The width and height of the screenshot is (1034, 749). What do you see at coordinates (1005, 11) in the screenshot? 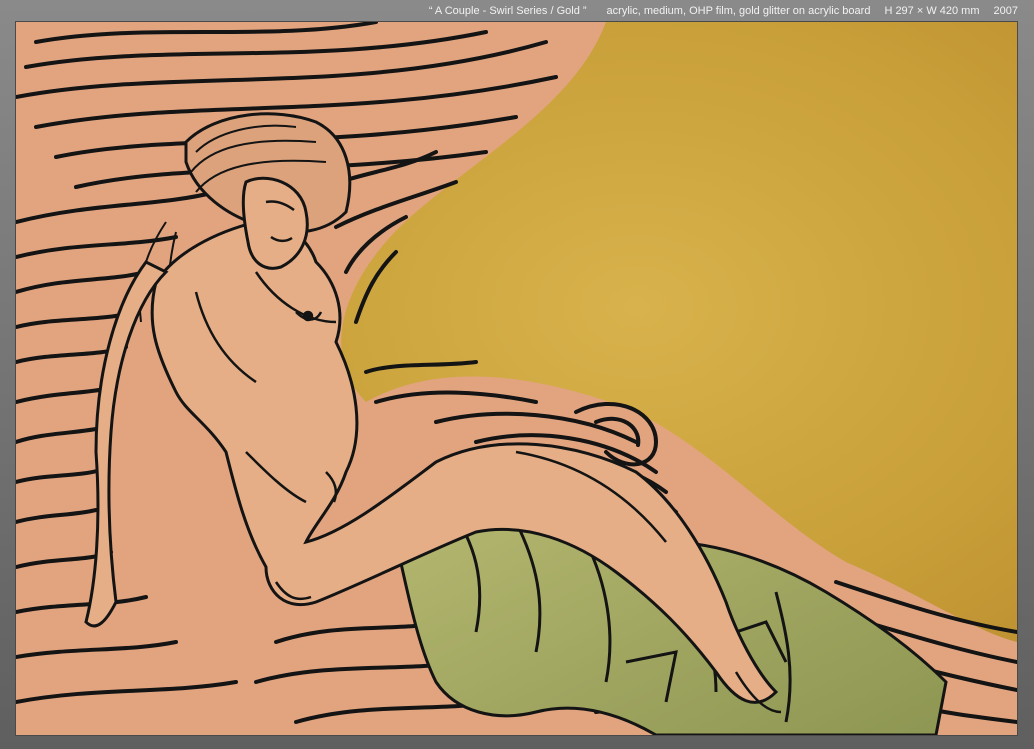
I see `artwork-year: 2007` at bounding box center [1005, 11].